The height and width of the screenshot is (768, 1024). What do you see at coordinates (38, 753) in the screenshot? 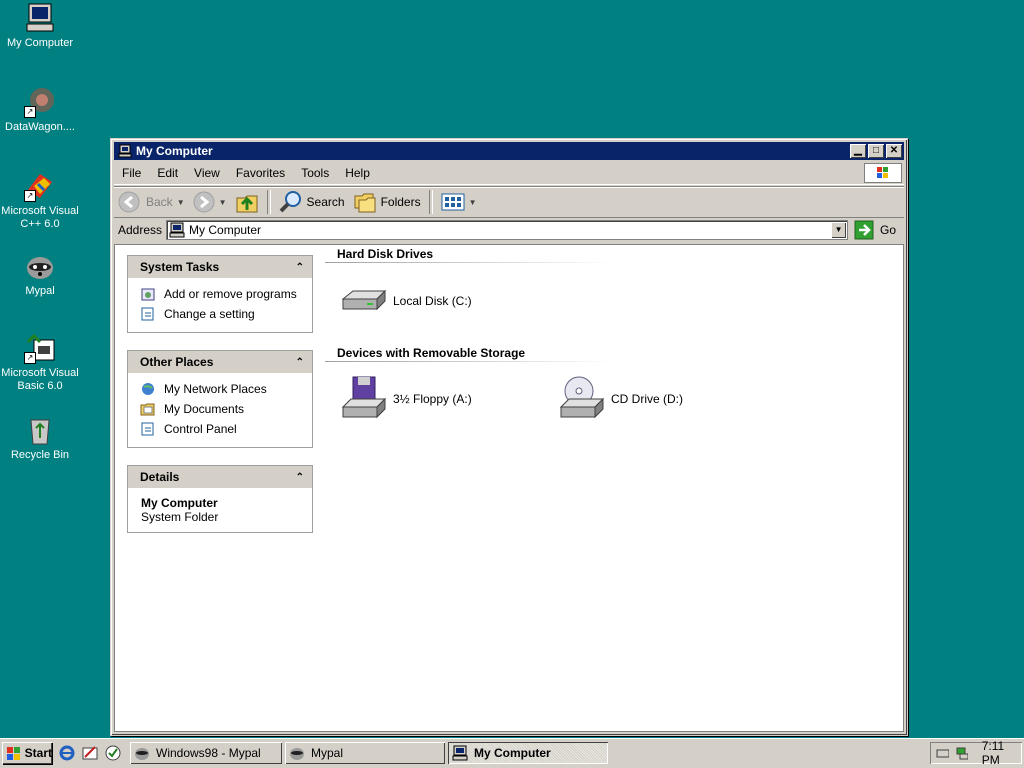
I see `start-label: Start` at bounding box center [38, 753].